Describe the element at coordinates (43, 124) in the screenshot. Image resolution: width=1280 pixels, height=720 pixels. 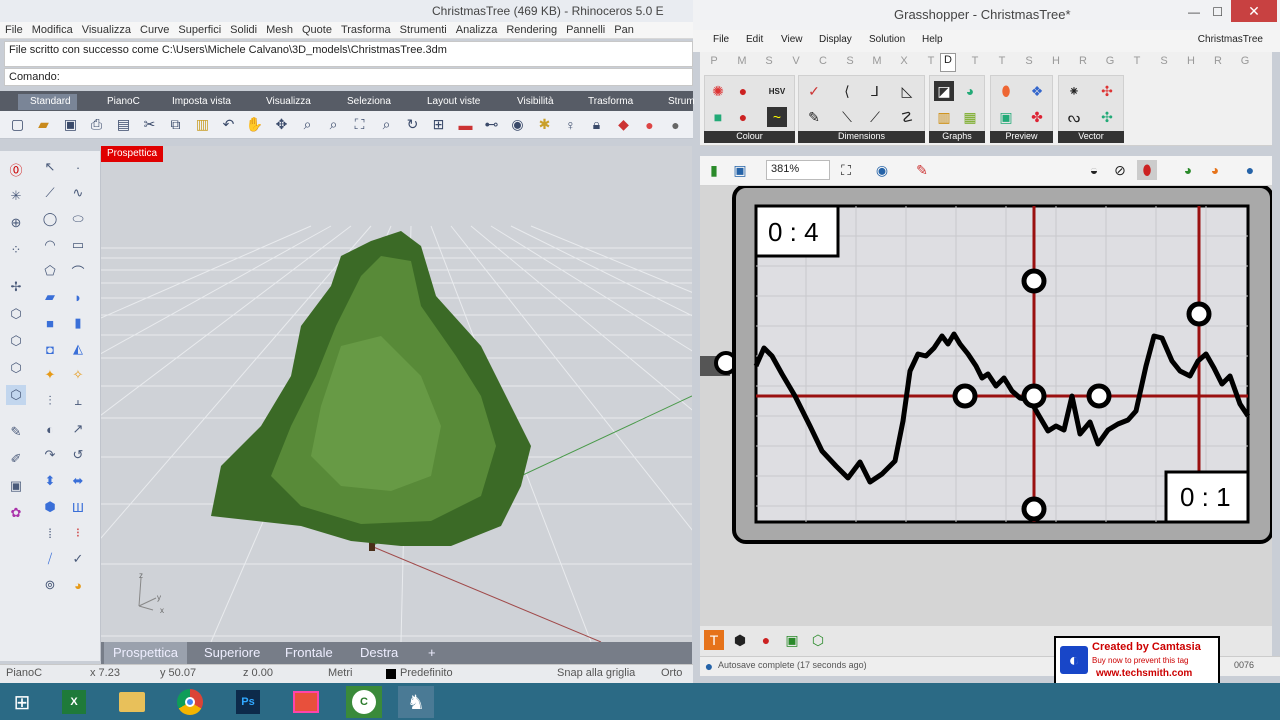
I see `open-folder-icon: ▰` at that location.